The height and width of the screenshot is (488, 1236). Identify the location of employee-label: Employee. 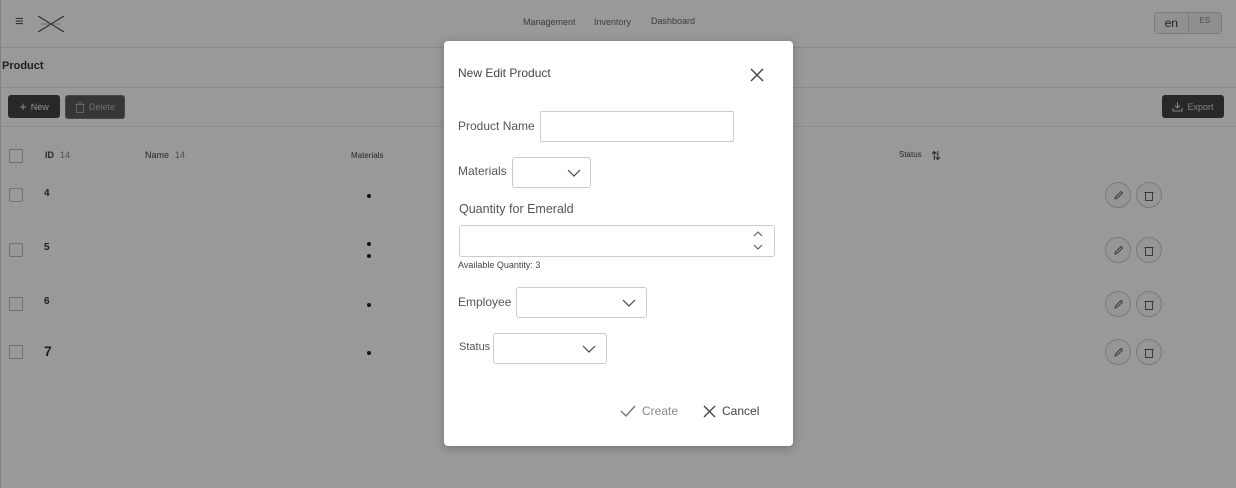
(485, 302).